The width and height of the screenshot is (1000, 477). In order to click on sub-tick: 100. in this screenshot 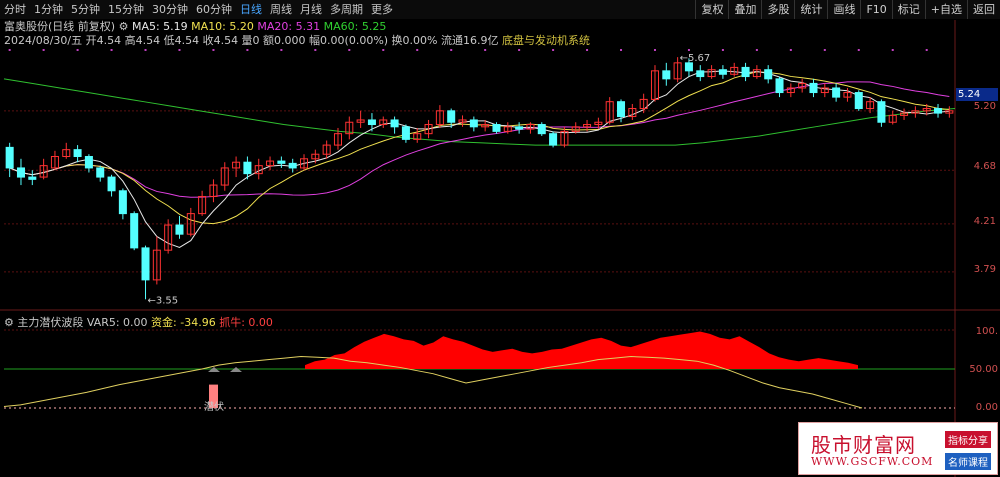, I will do `click(986, 331)`.